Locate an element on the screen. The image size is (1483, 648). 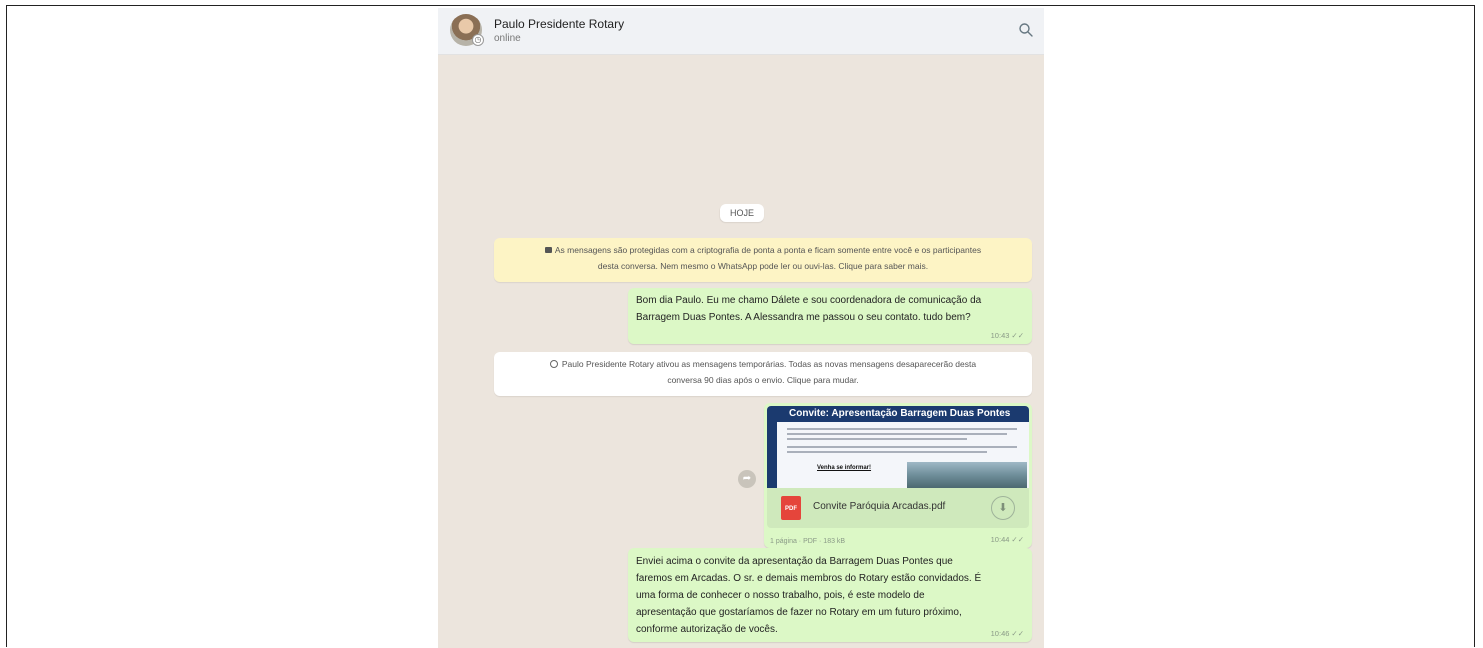
message-time: 10:44 is located at coordinates (1000, 539).